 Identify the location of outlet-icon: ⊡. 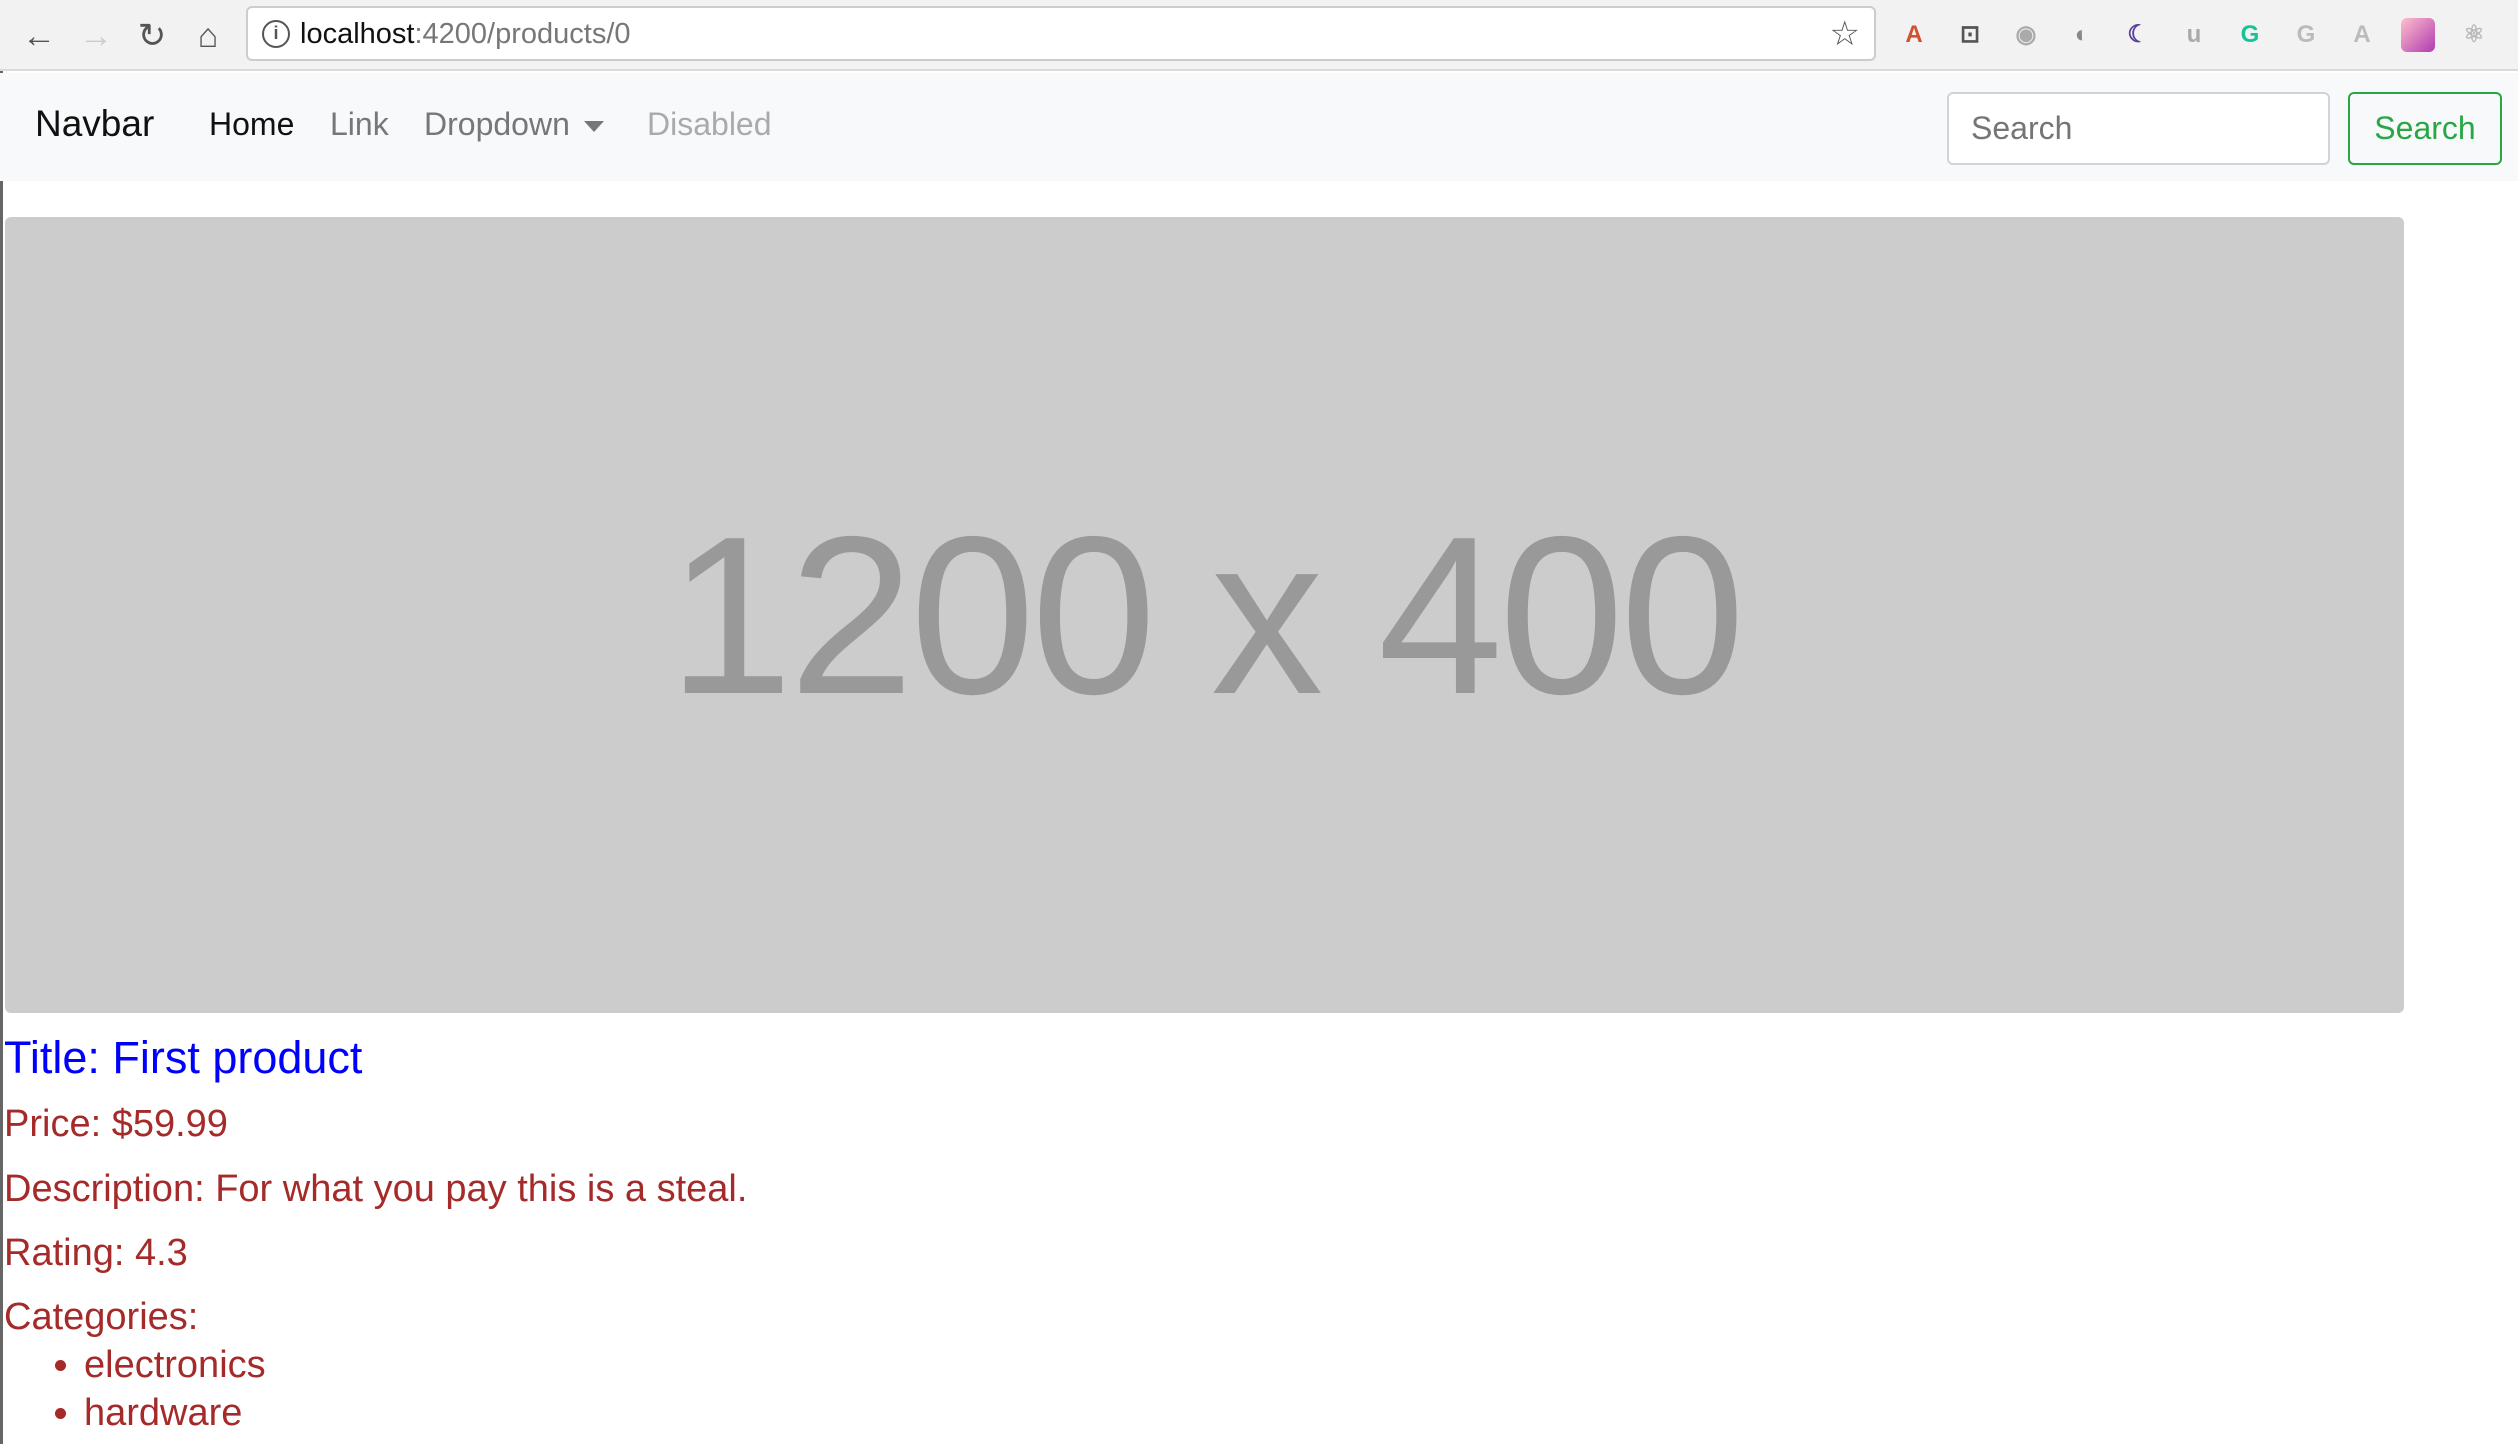
(1970, 35).